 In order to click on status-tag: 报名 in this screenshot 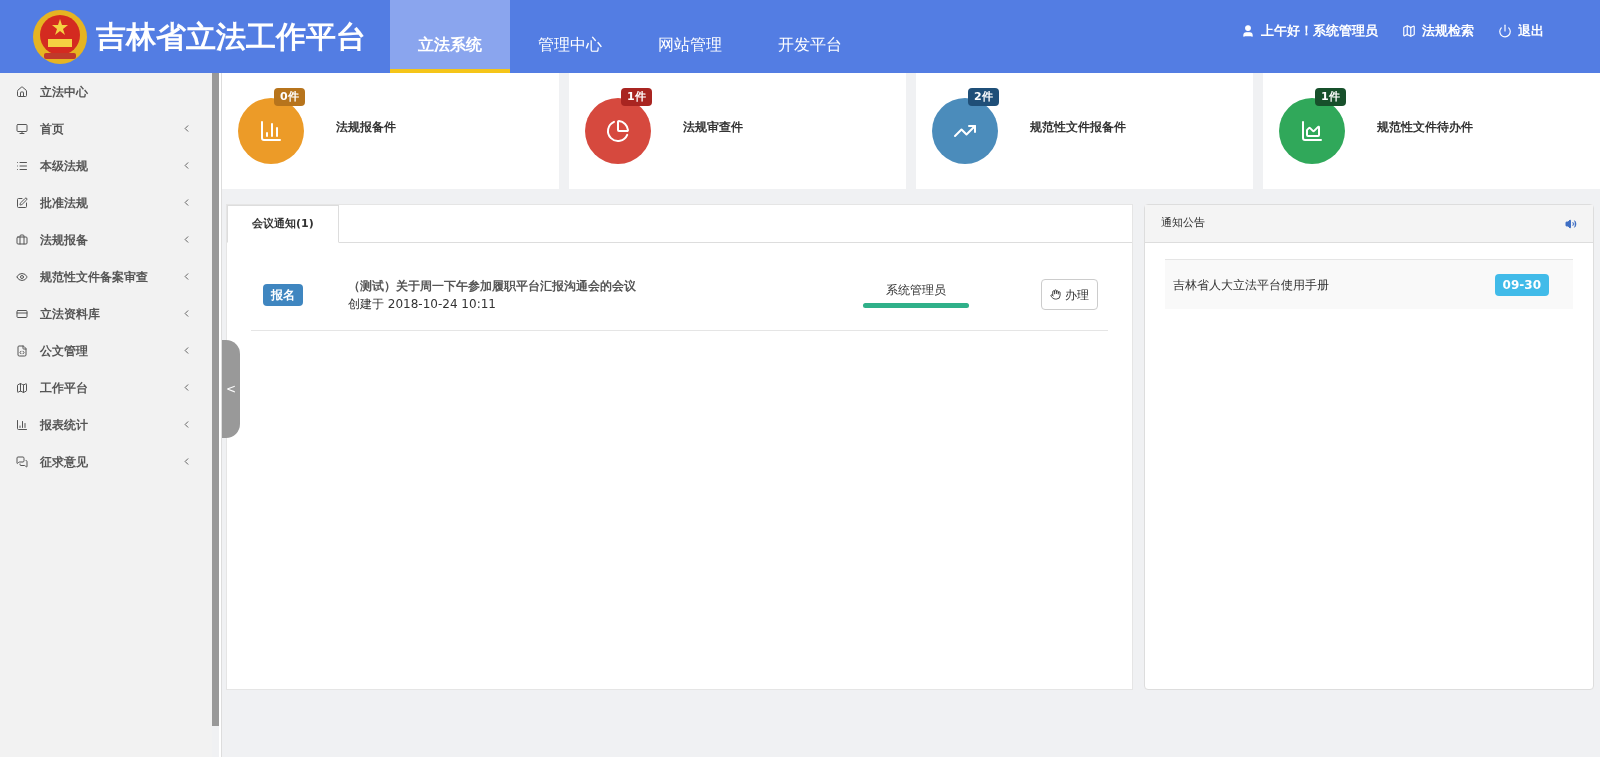, I will do `click(283, 294)`.